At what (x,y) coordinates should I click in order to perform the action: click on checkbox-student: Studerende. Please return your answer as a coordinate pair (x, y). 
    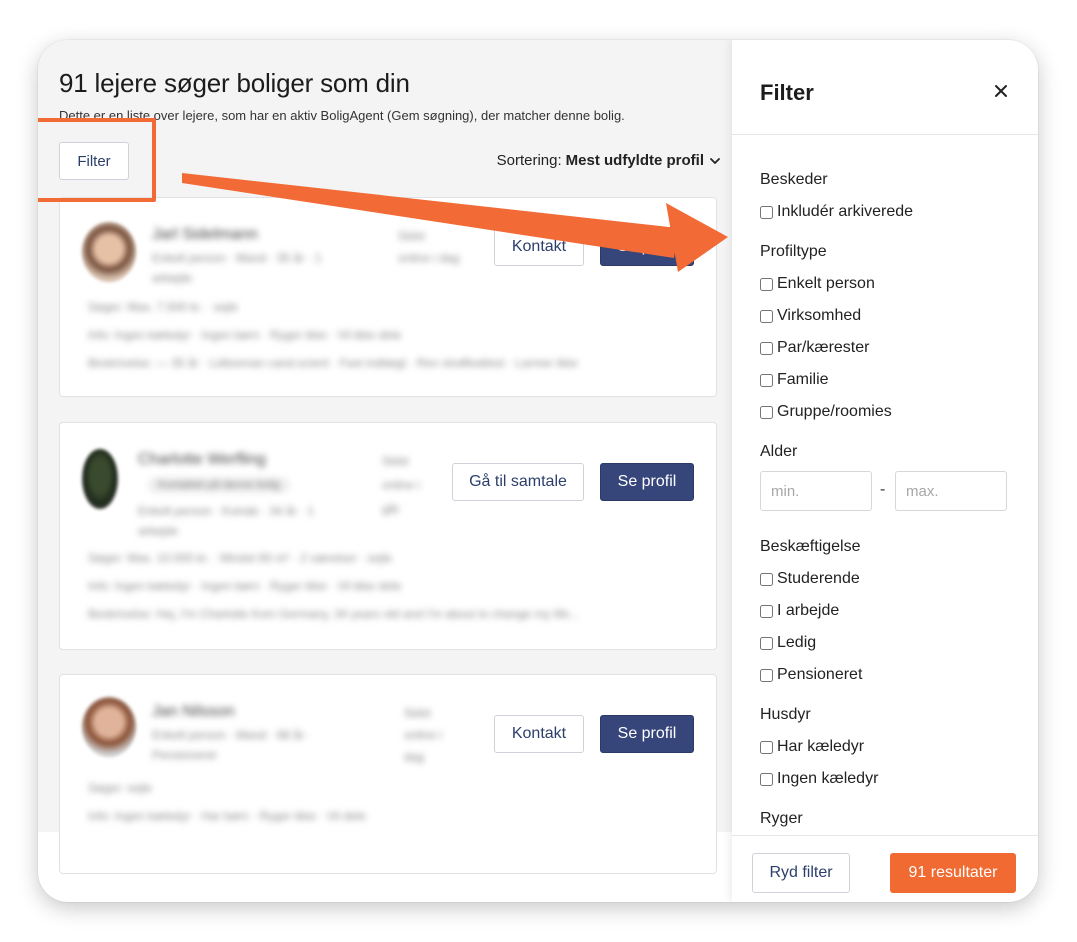
    Looking at the image, I should click on (810, 579).